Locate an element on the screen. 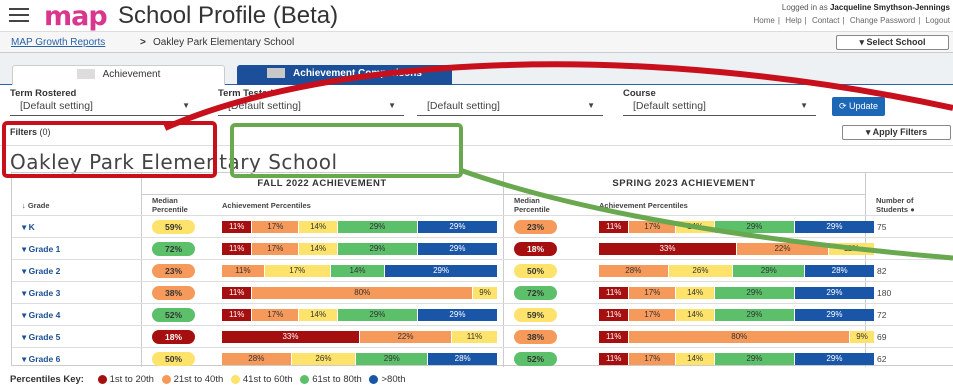  term-tested-value: [Default setting] is located at coordinates (264, 106).